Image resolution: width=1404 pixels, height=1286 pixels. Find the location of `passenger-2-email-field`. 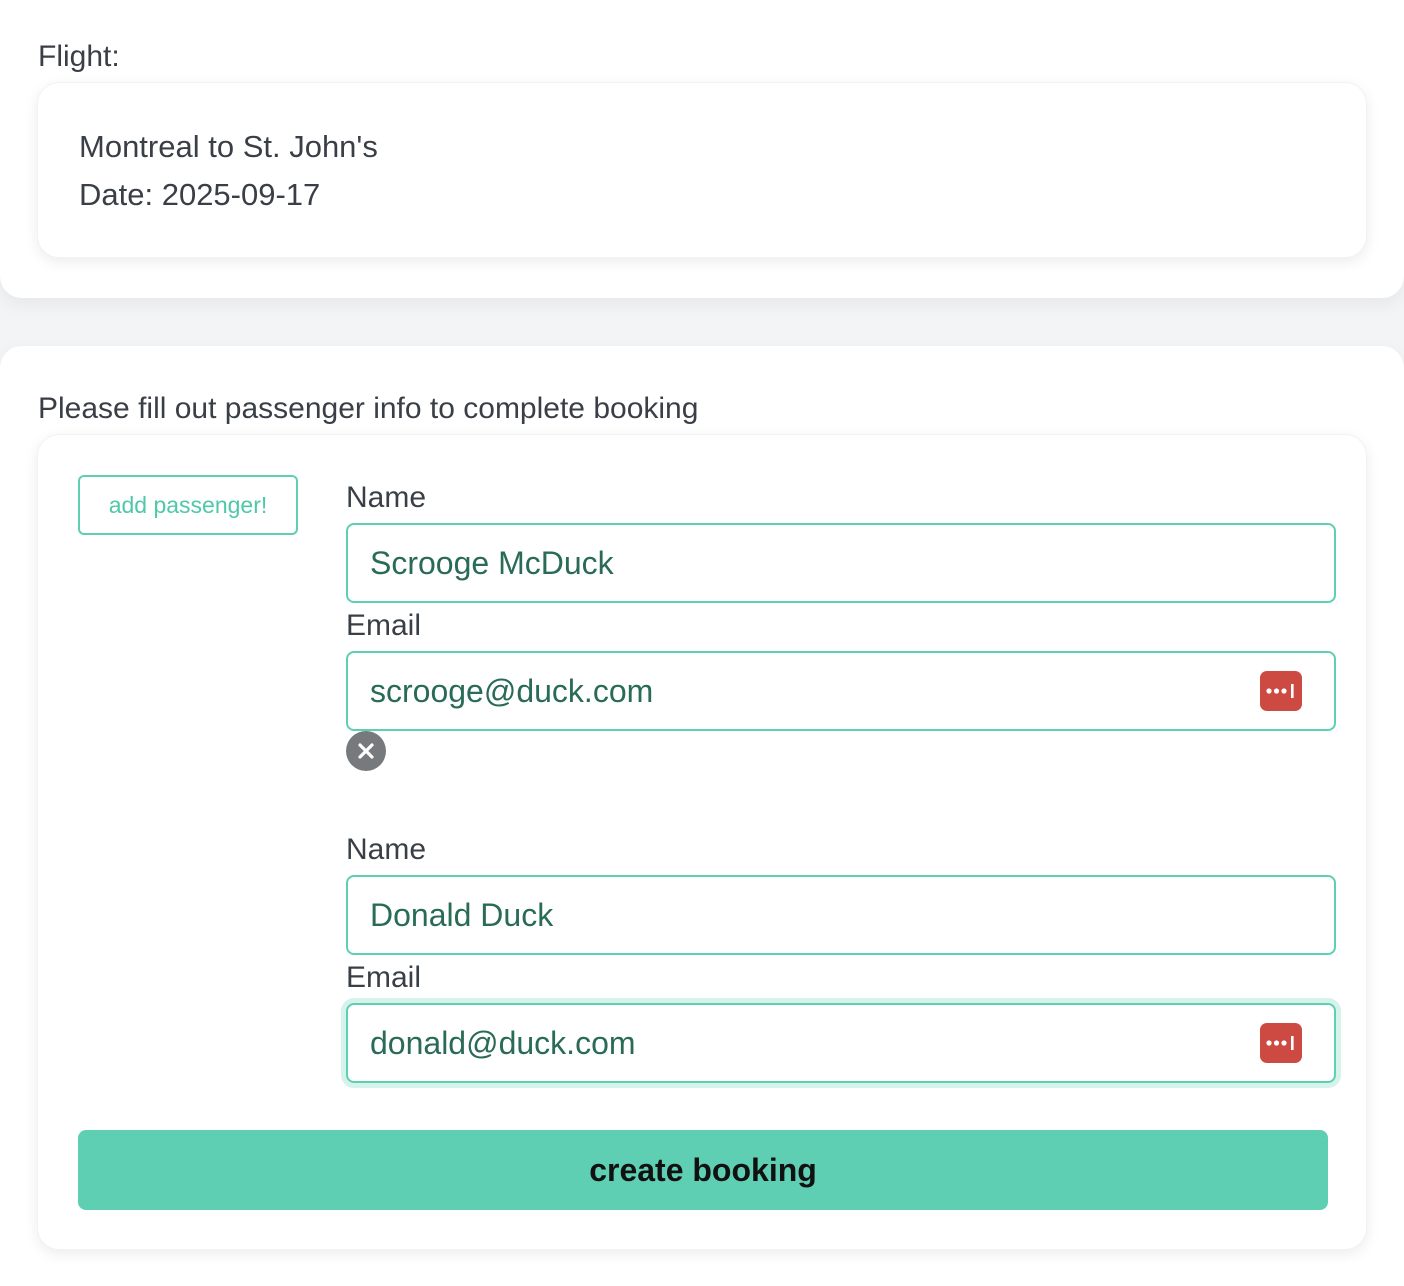

passenger-2-email-field is located at coordinates (841, 1043).